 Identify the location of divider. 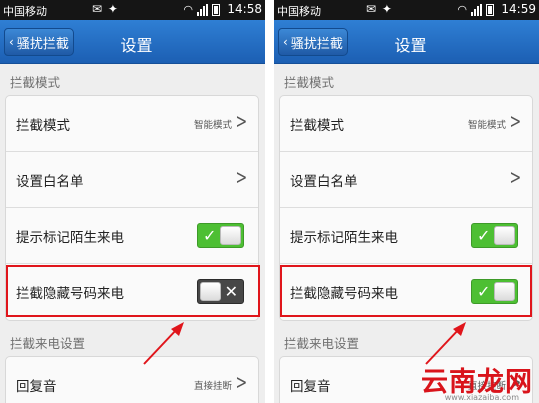
(269, 201).